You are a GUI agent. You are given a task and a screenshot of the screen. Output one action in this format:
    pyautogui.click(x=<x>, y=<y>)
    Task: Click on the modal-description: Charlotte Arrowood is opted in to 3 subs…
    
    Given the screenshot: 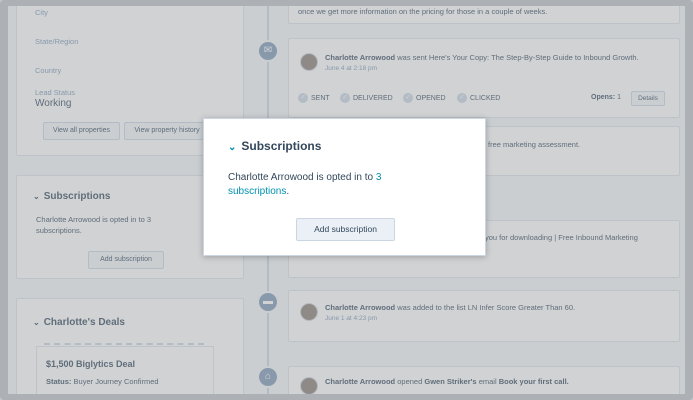 What is the action you would take?
    pyautogui.click(x=305, y=184)
    